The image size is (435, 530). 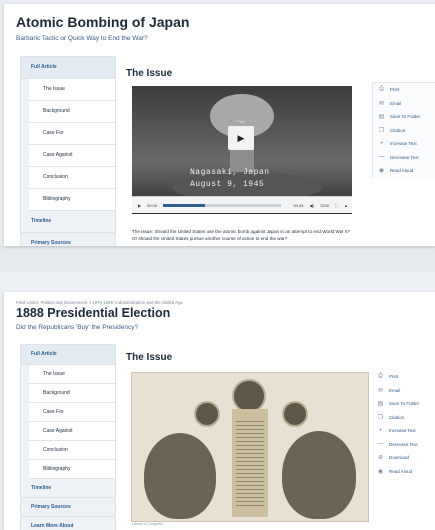 What do you see at coordinates (346, 205) in the screenshot?
I see `share-icon: ▲` at bounding box center [346, 205].